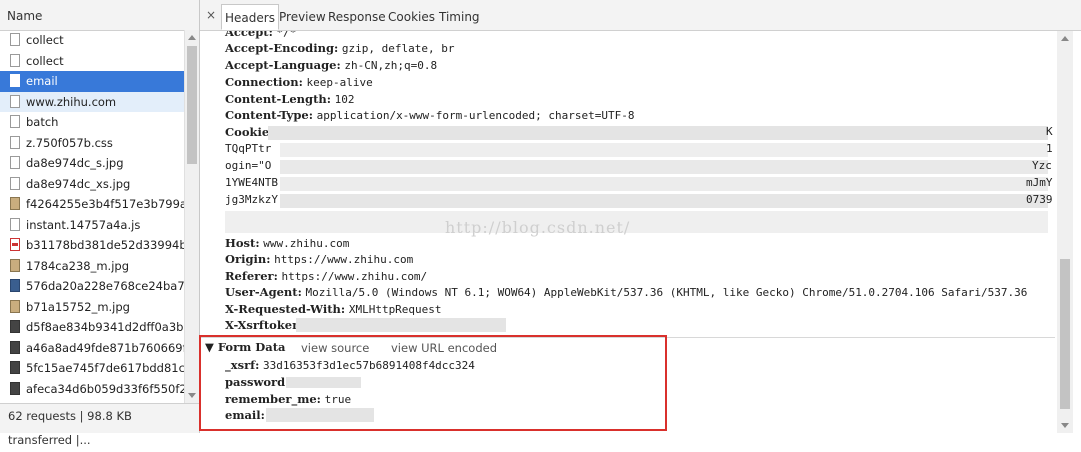 This screenshot has width=1081, height=452. Describe the element at coordinates (339, 48) in the screenshot. I see `header-accept-encoding: Accept-Encoding: gzip, deflate, br` at that location.